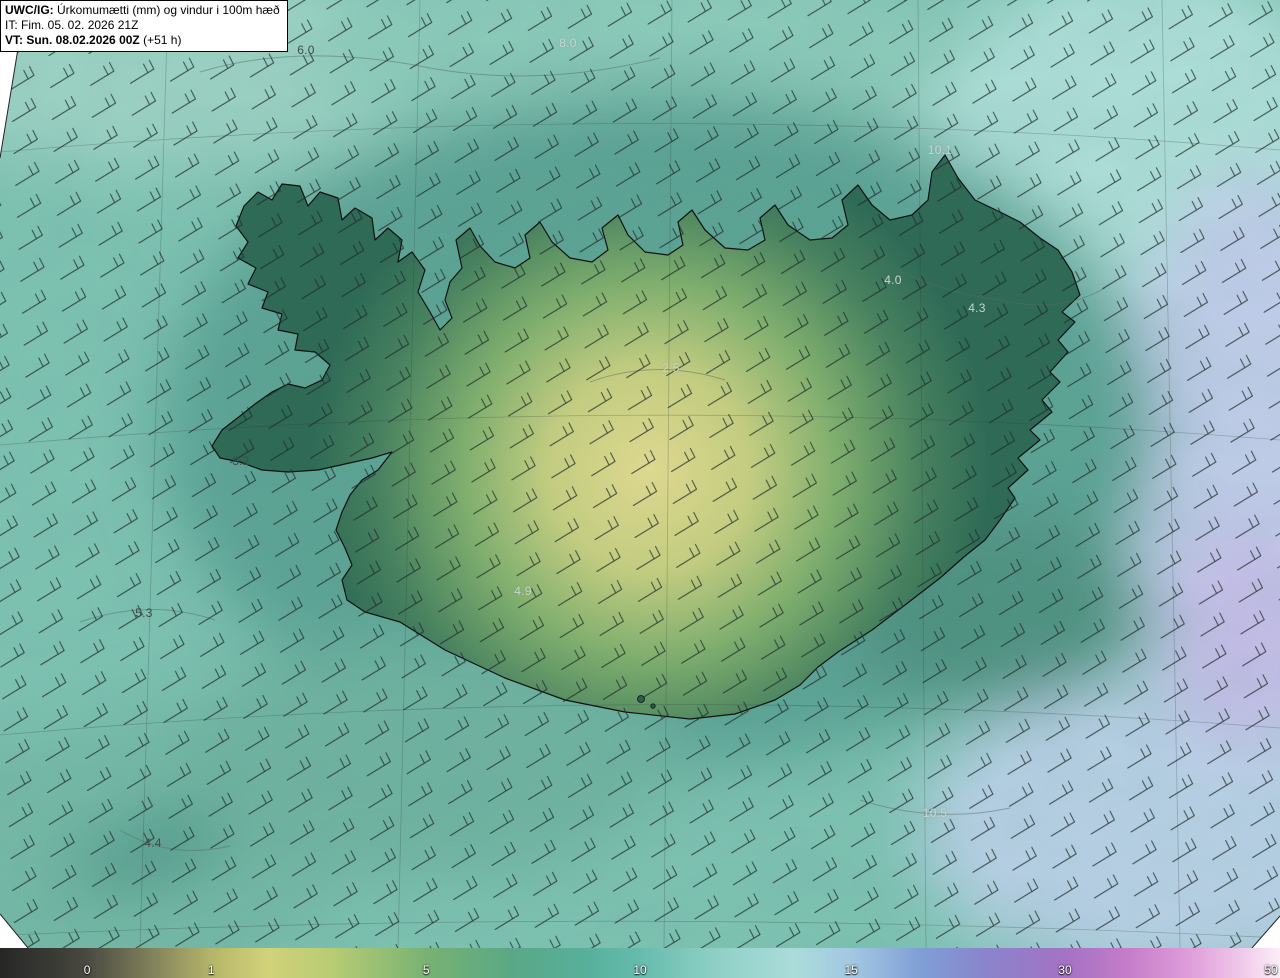 The height and width of the screenshot is (978, 1280). Describe the element at coordinates (72, 25) in the screenshot. I see `init-time: IT: Fim. 05. 02. 2026 21Z` at that location.